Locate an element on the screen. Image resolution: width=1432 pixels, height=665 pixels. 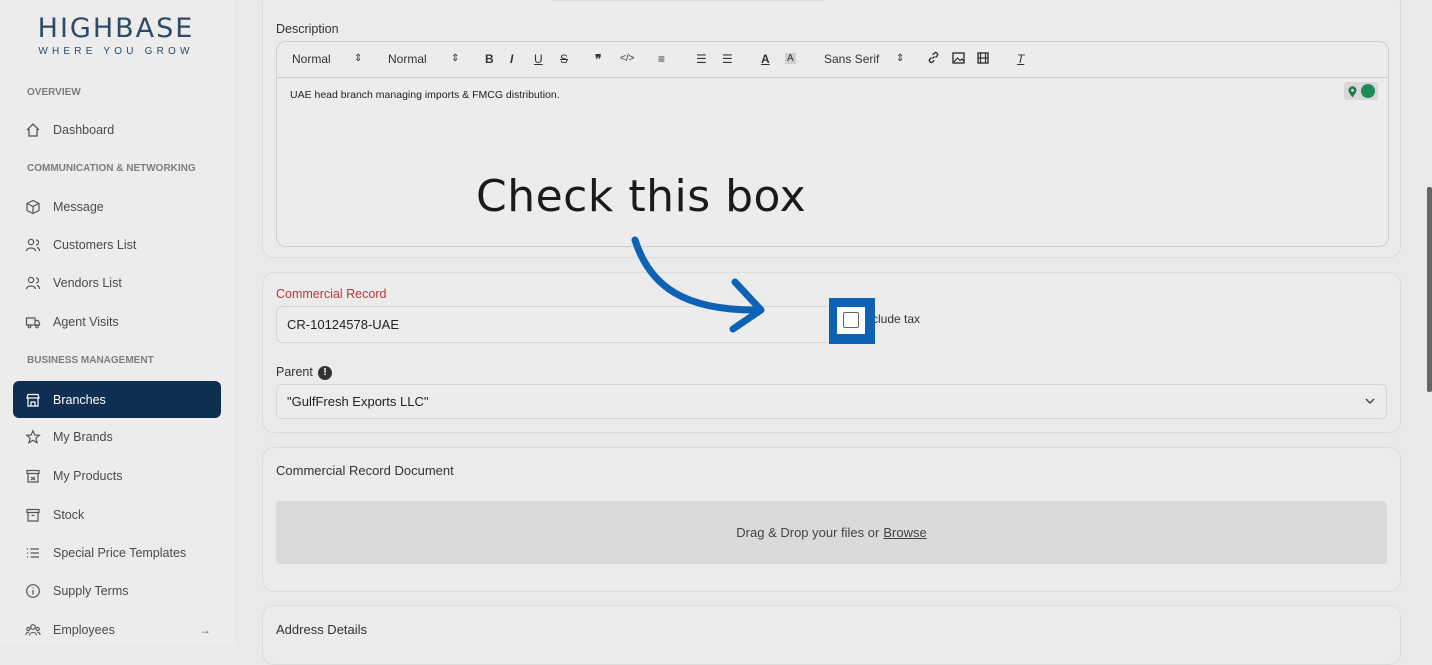
grammarly-badge is located at coordinates (1361, 91).